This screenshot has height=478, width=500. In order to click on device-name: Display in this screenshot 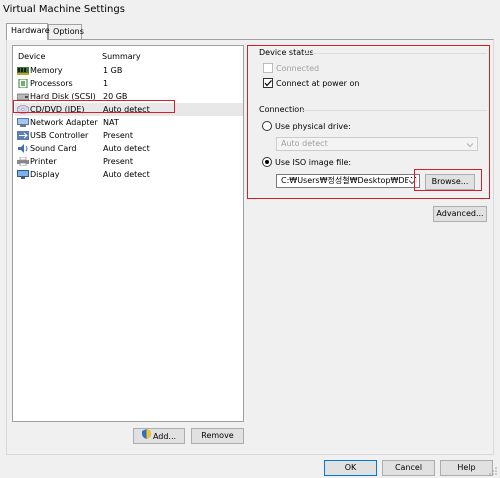, I will do `click(45, 174)`.